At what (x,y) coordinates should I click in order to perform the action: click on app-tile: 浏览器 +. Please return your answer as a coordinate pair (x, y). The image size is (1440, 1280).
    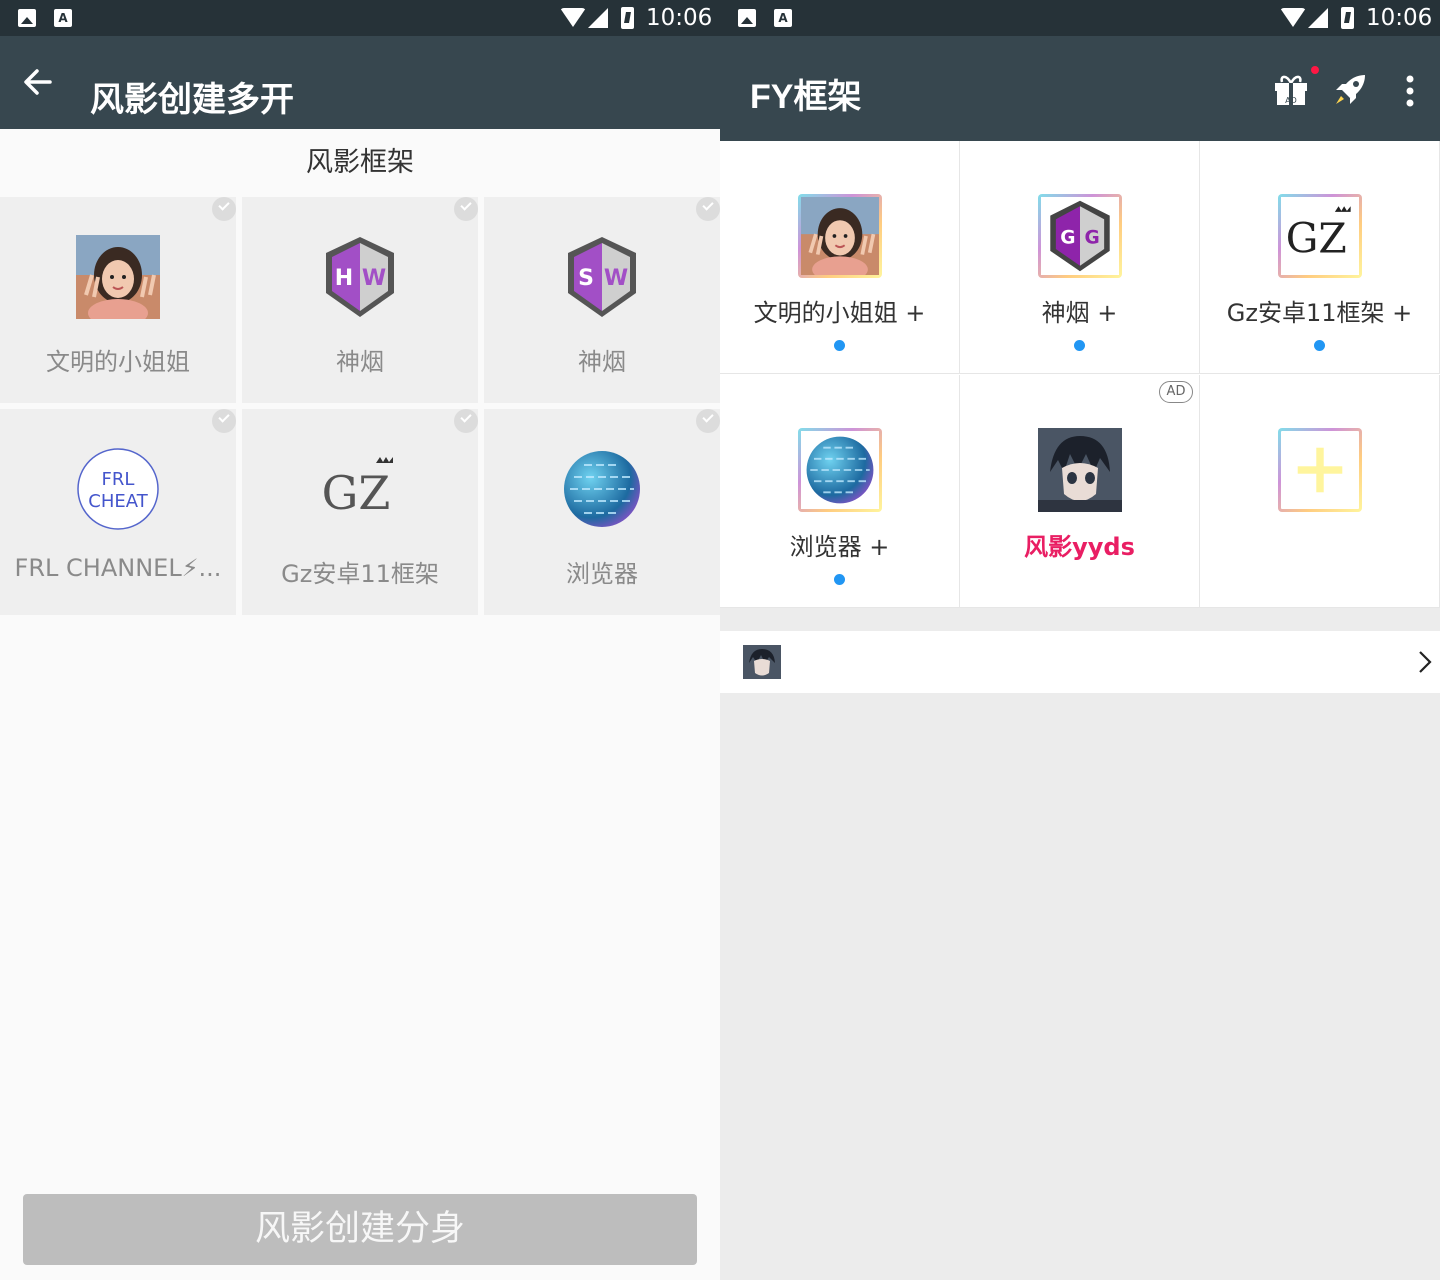
    Looking at the image, I should click on (840, 491).